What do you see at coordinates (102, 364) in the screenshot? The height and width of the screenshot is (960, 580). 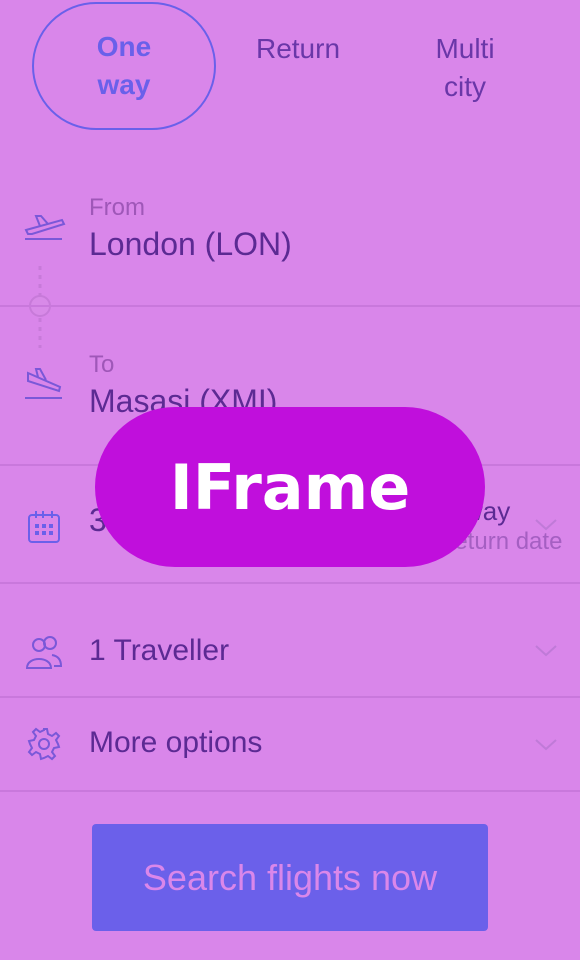 I see `to-label: To` at bounding box center [102, 364].